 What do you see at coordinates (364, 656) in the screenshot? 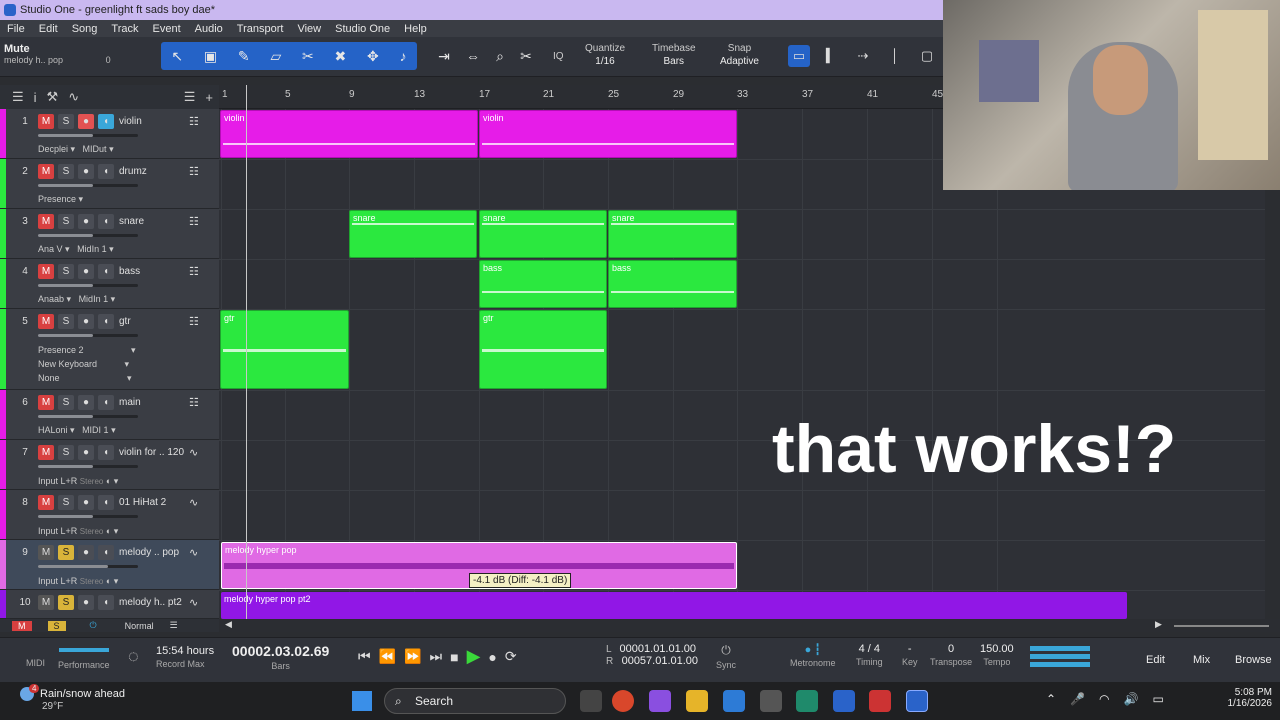
I see `return-to-zero-icon: ⏮` at bounding box center [364, 656].